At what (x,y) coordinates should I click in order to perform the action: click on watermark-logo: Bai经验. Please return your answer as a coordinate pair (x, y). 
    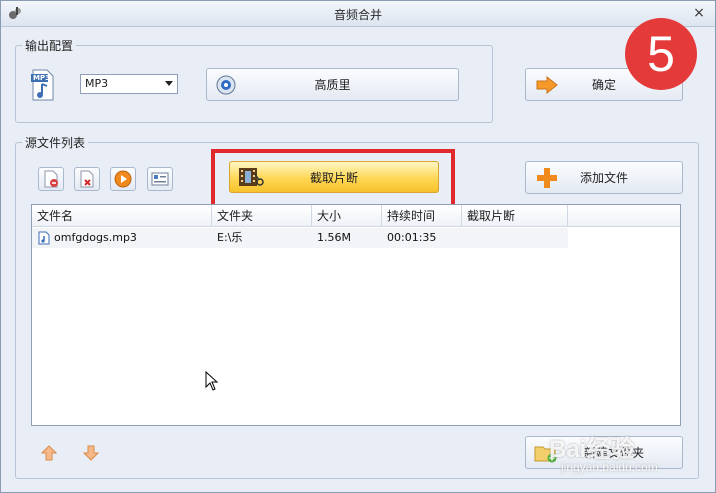
    Looking at the image, I should click on (592, 449).